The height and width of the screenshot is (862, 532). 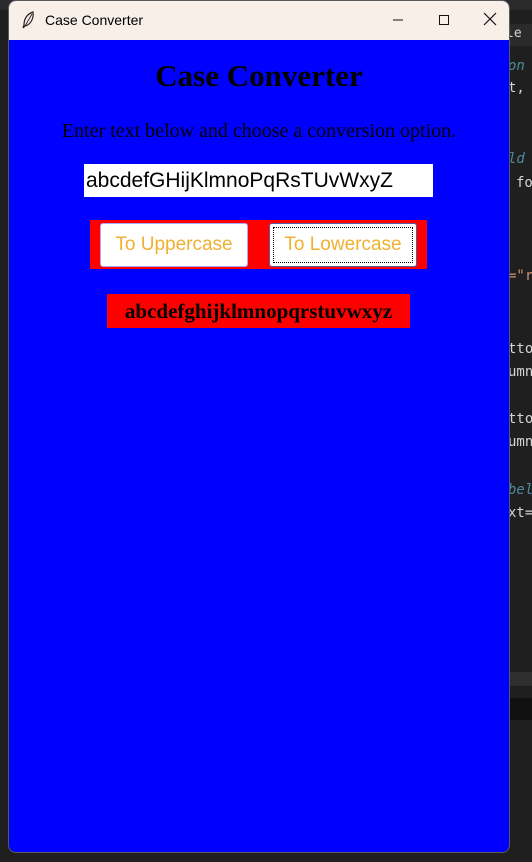 I want to click on to-uppercase-button: To Uppercase, so click(x=174, y=245).